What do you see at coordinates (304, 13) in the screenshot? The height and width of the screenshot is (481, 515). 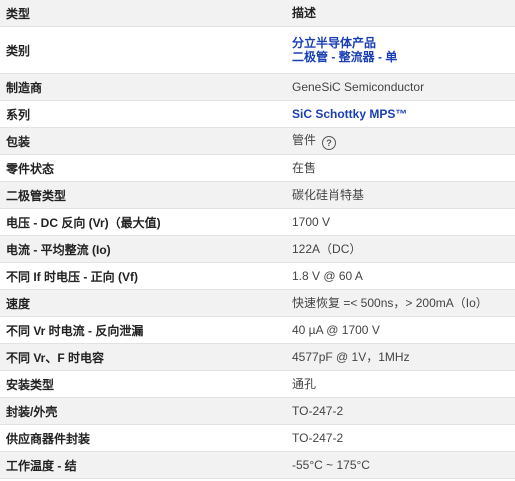 I see `header-description: 描述` at bounding box center [304, 13].